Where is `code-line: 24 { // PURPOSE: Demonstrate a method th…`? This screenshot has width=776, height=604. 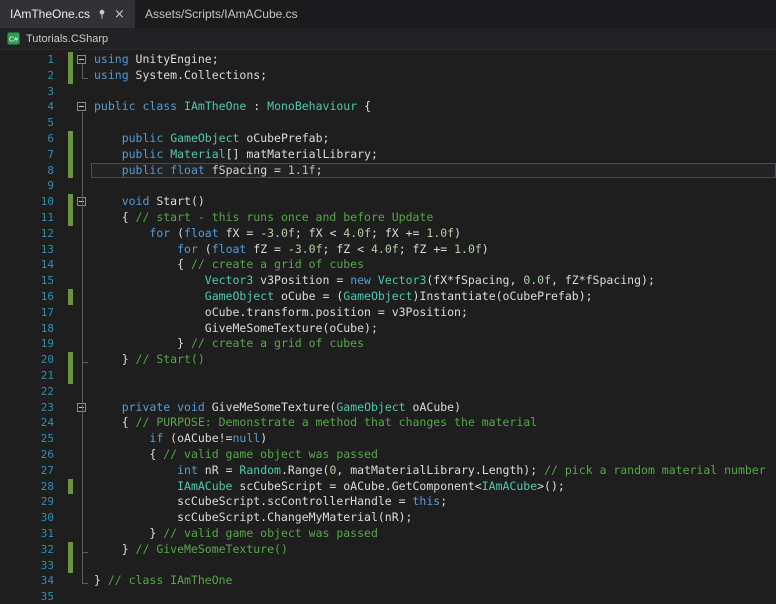 code-line: 24 { // PURPOSE: Demonstrate a method th… is located at coordinates (388, 423).